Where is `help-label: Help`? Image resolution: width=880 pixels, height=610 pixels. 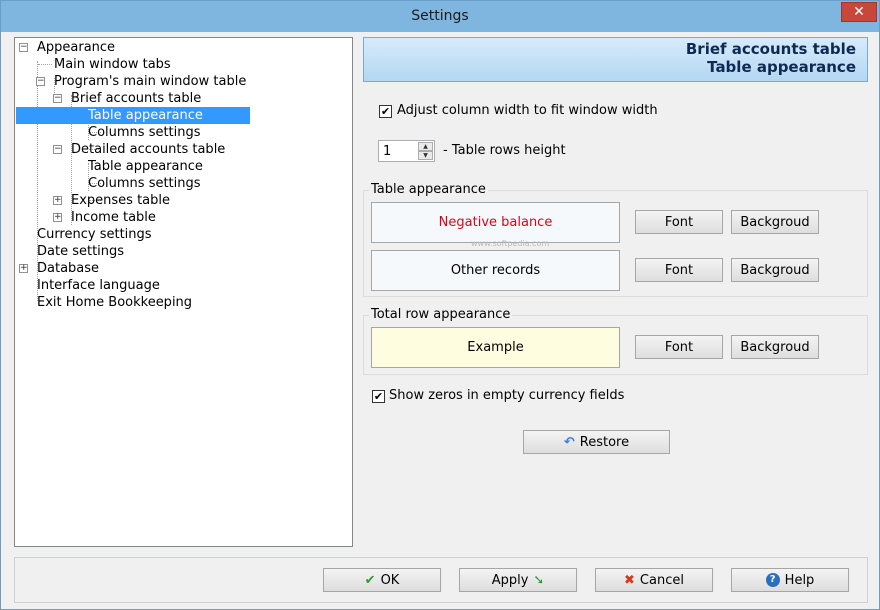 help-label: Help is located at coordinates (799, 580).